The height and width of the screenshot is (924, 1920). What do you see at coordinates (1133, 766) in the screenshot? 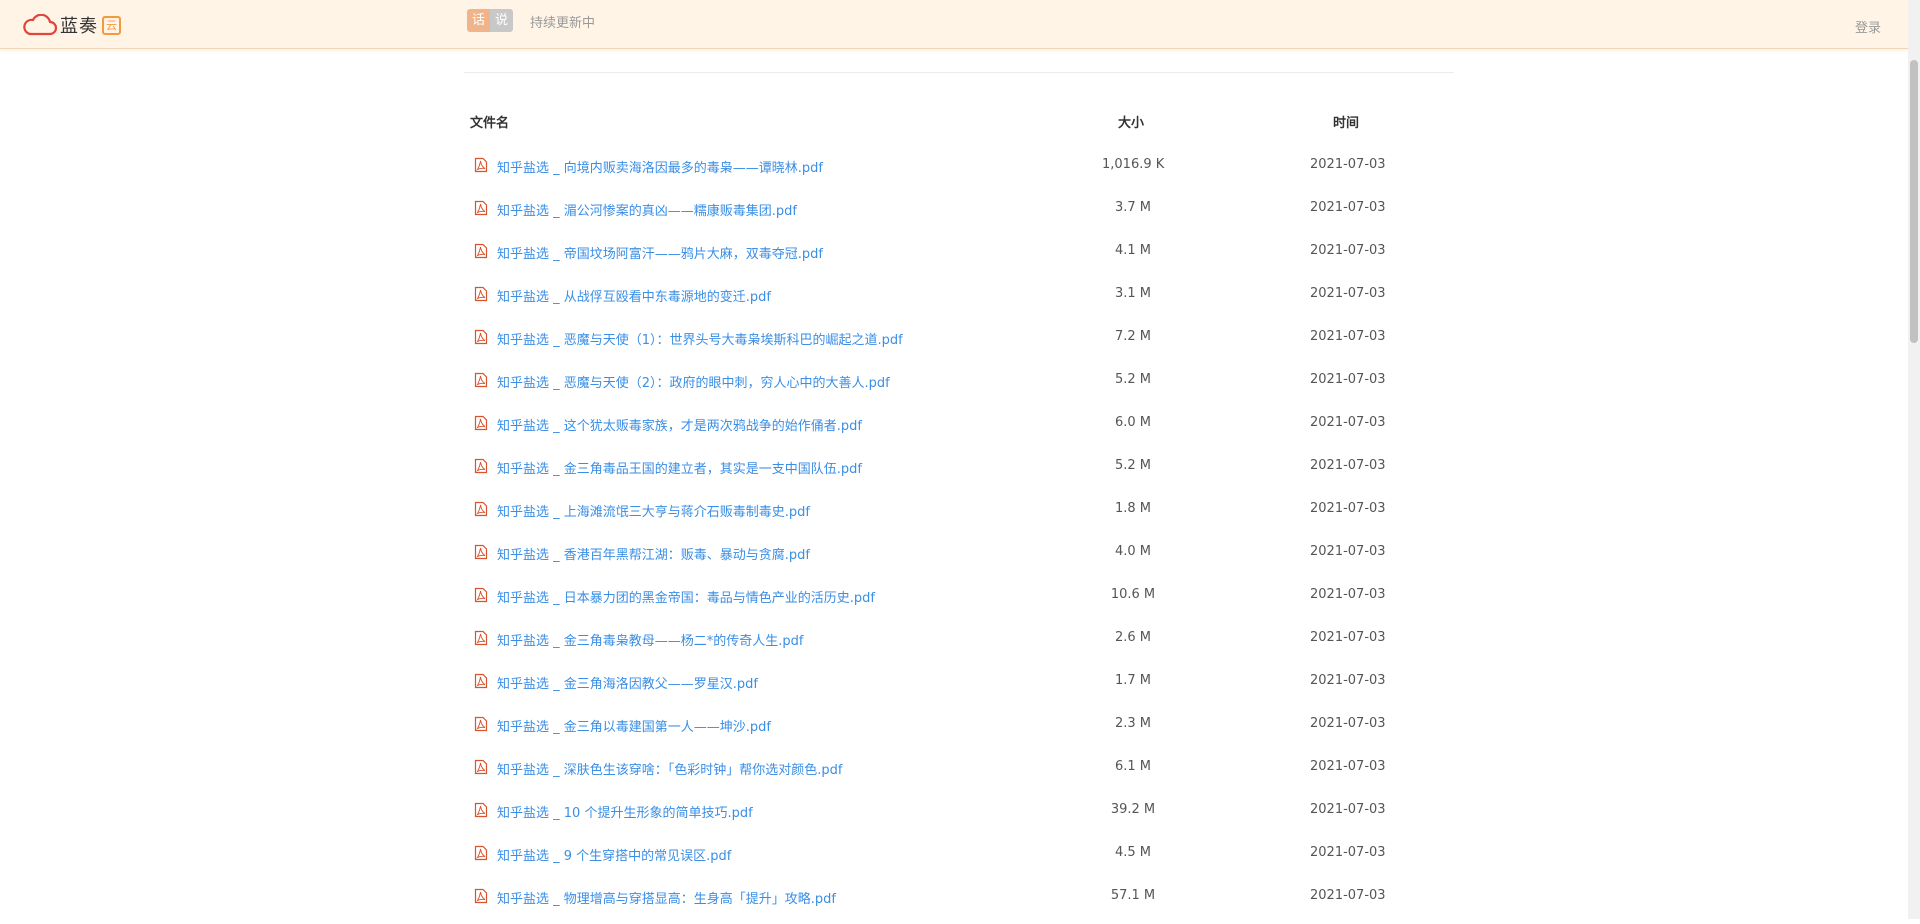
I see `file-size: 6.1 M` at bounding box center [1133, 766].